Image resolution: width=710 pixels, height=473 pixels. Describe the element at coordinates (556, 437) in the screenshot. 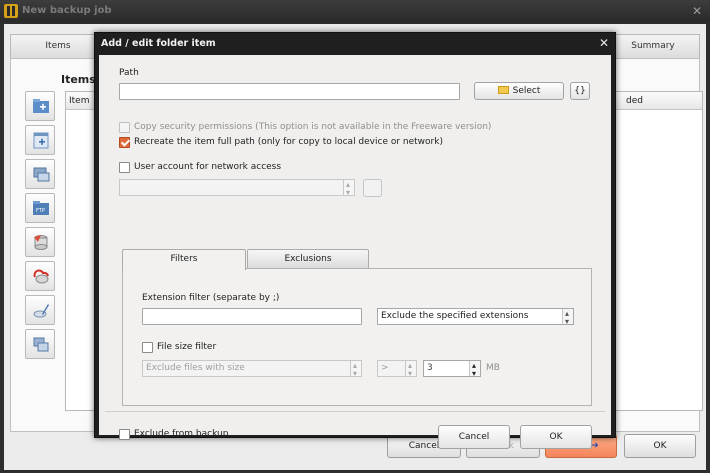

I see `dialog-ok-button: OK` at that location.